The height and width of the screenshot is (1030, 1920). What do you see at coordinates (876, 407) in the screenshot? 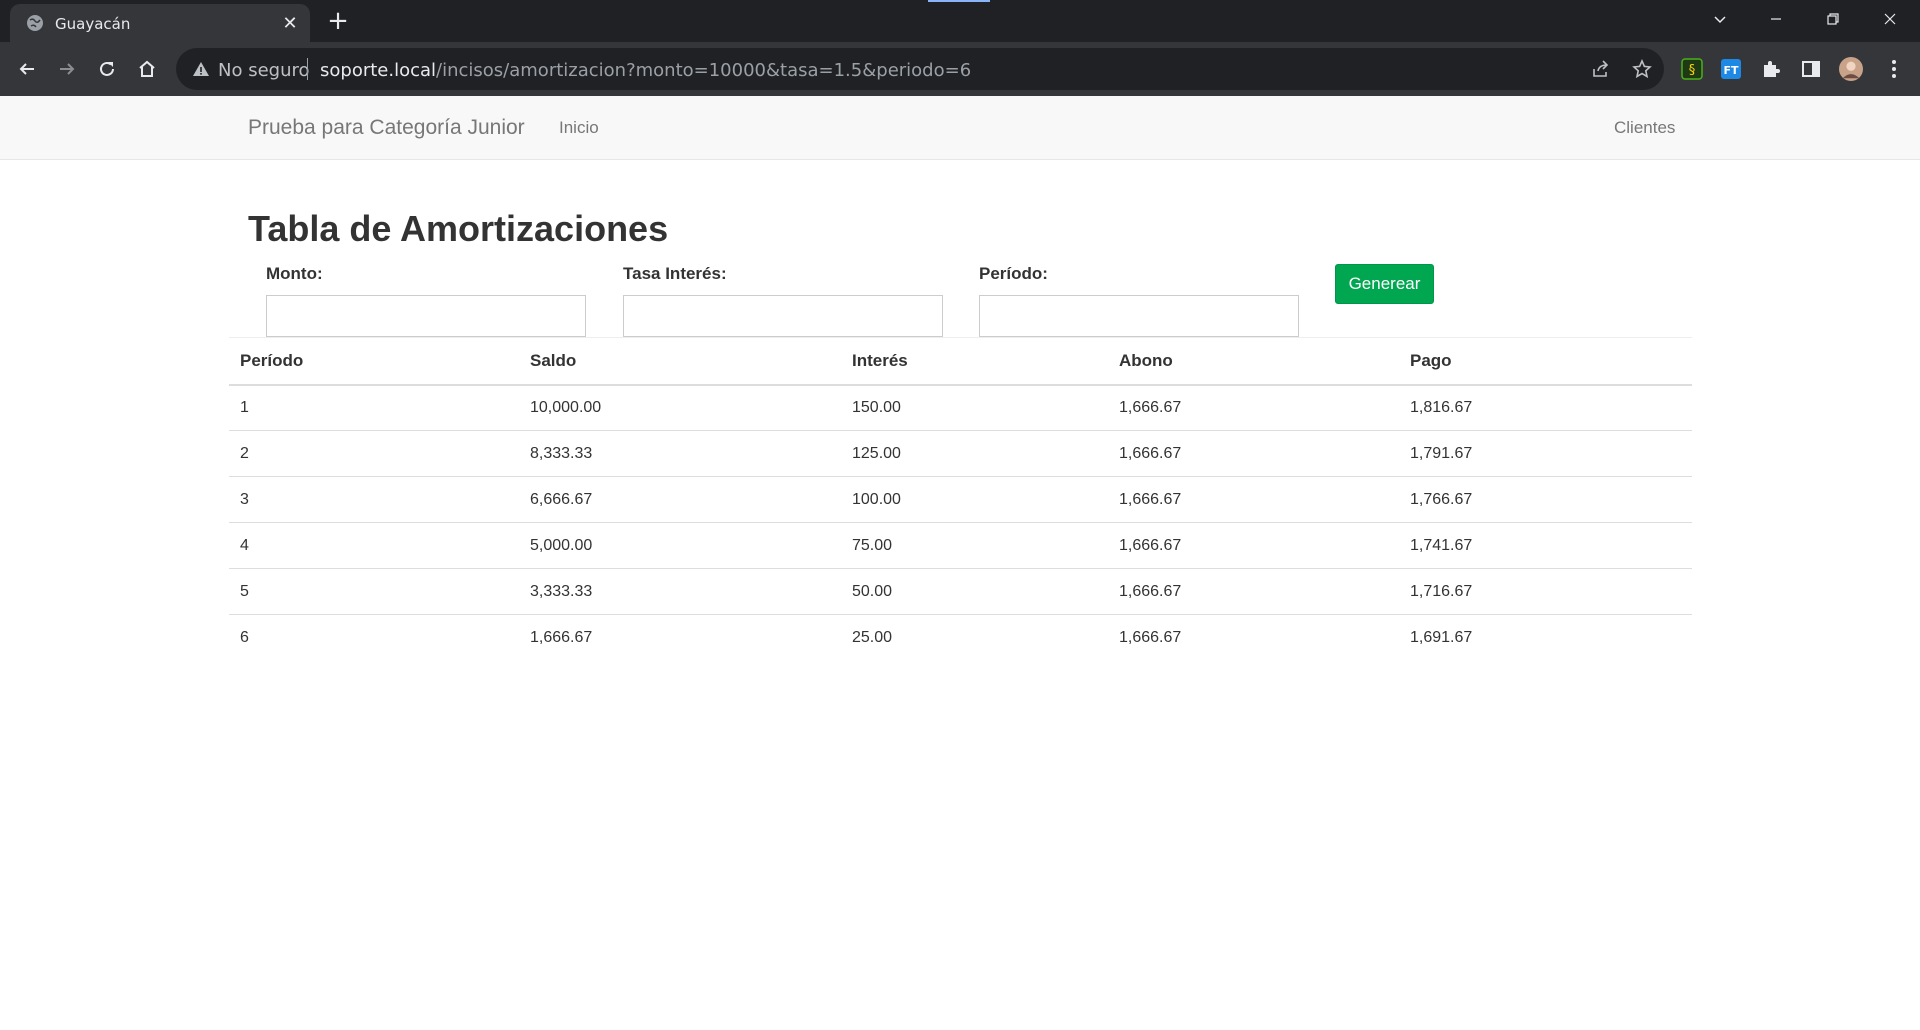
I see `table-cell: 150.00` at bounding box center [876, 407].